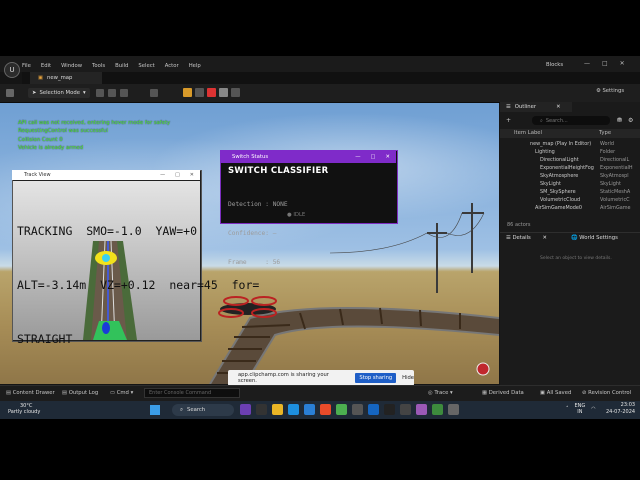  I want to click on edge-icon, so click(293, 409).